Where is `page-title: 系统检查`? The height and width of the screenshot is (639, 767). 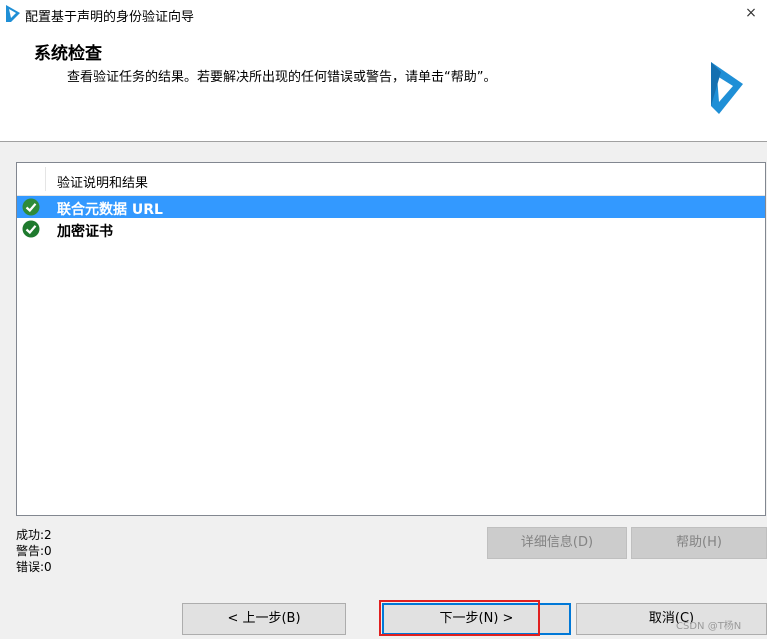
page-title: 系统检查 is located at coordinates (68, 54).